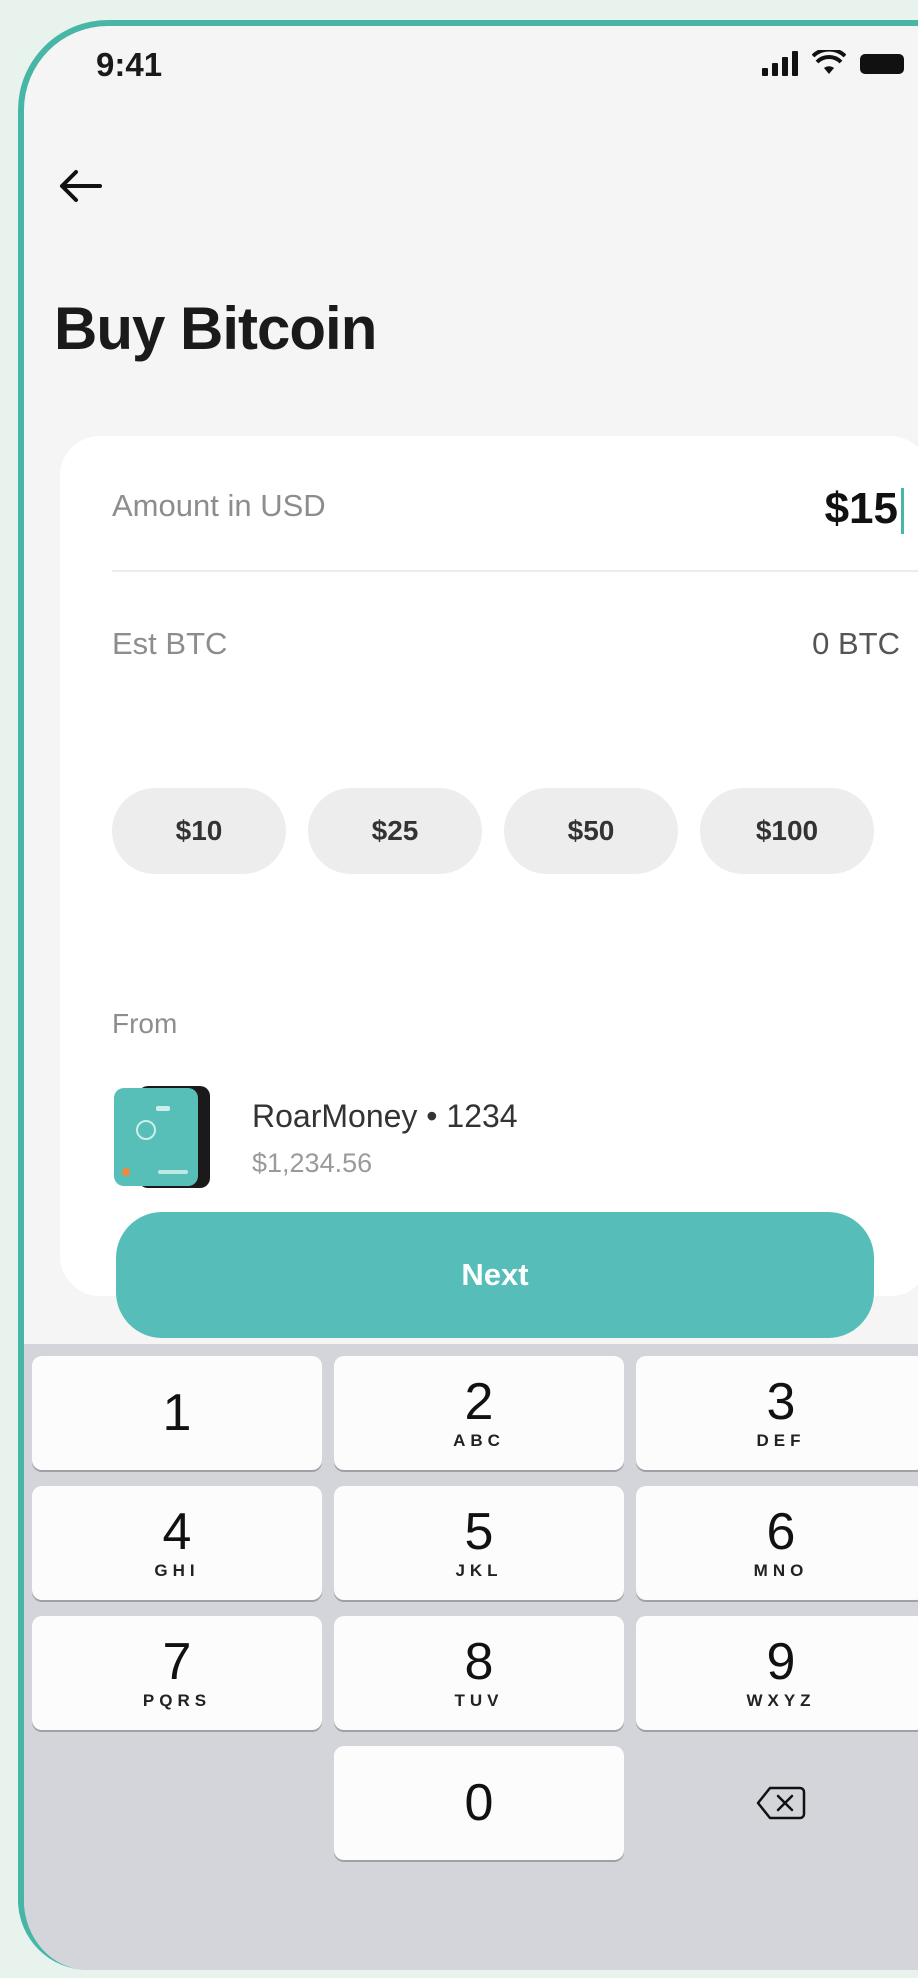 This screenshot has height=1978, width=918. I want to click on status-bar: 9:41, so click(471, 66).